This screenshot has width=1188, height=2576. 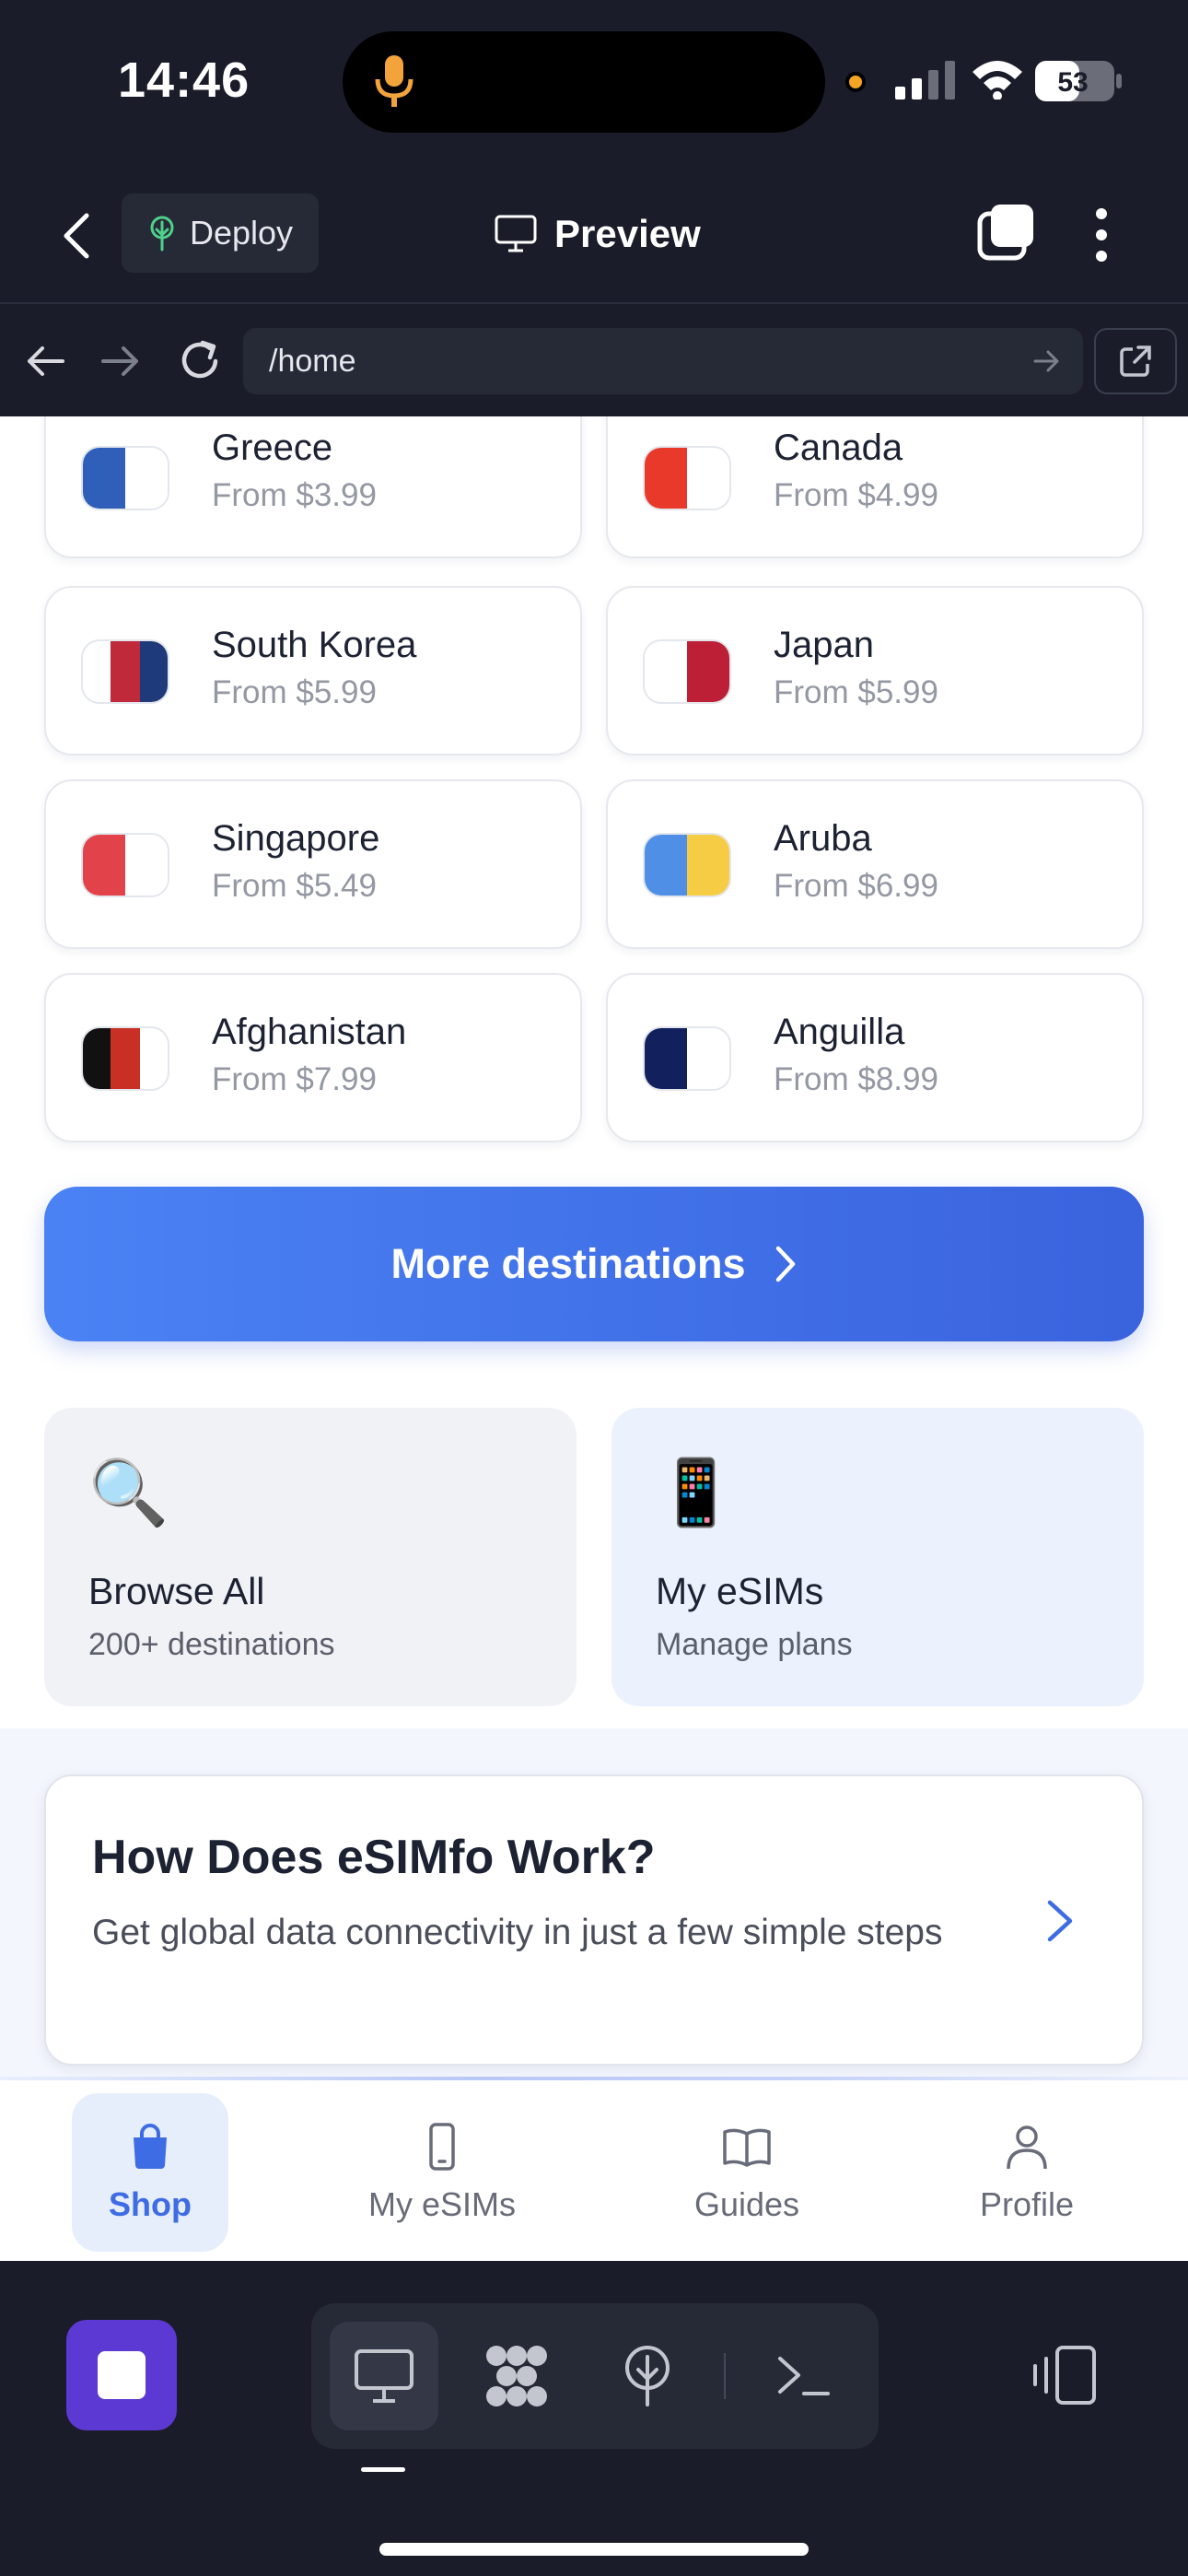 I want to click on ide-toolbar, so click(x=594, y=2418).